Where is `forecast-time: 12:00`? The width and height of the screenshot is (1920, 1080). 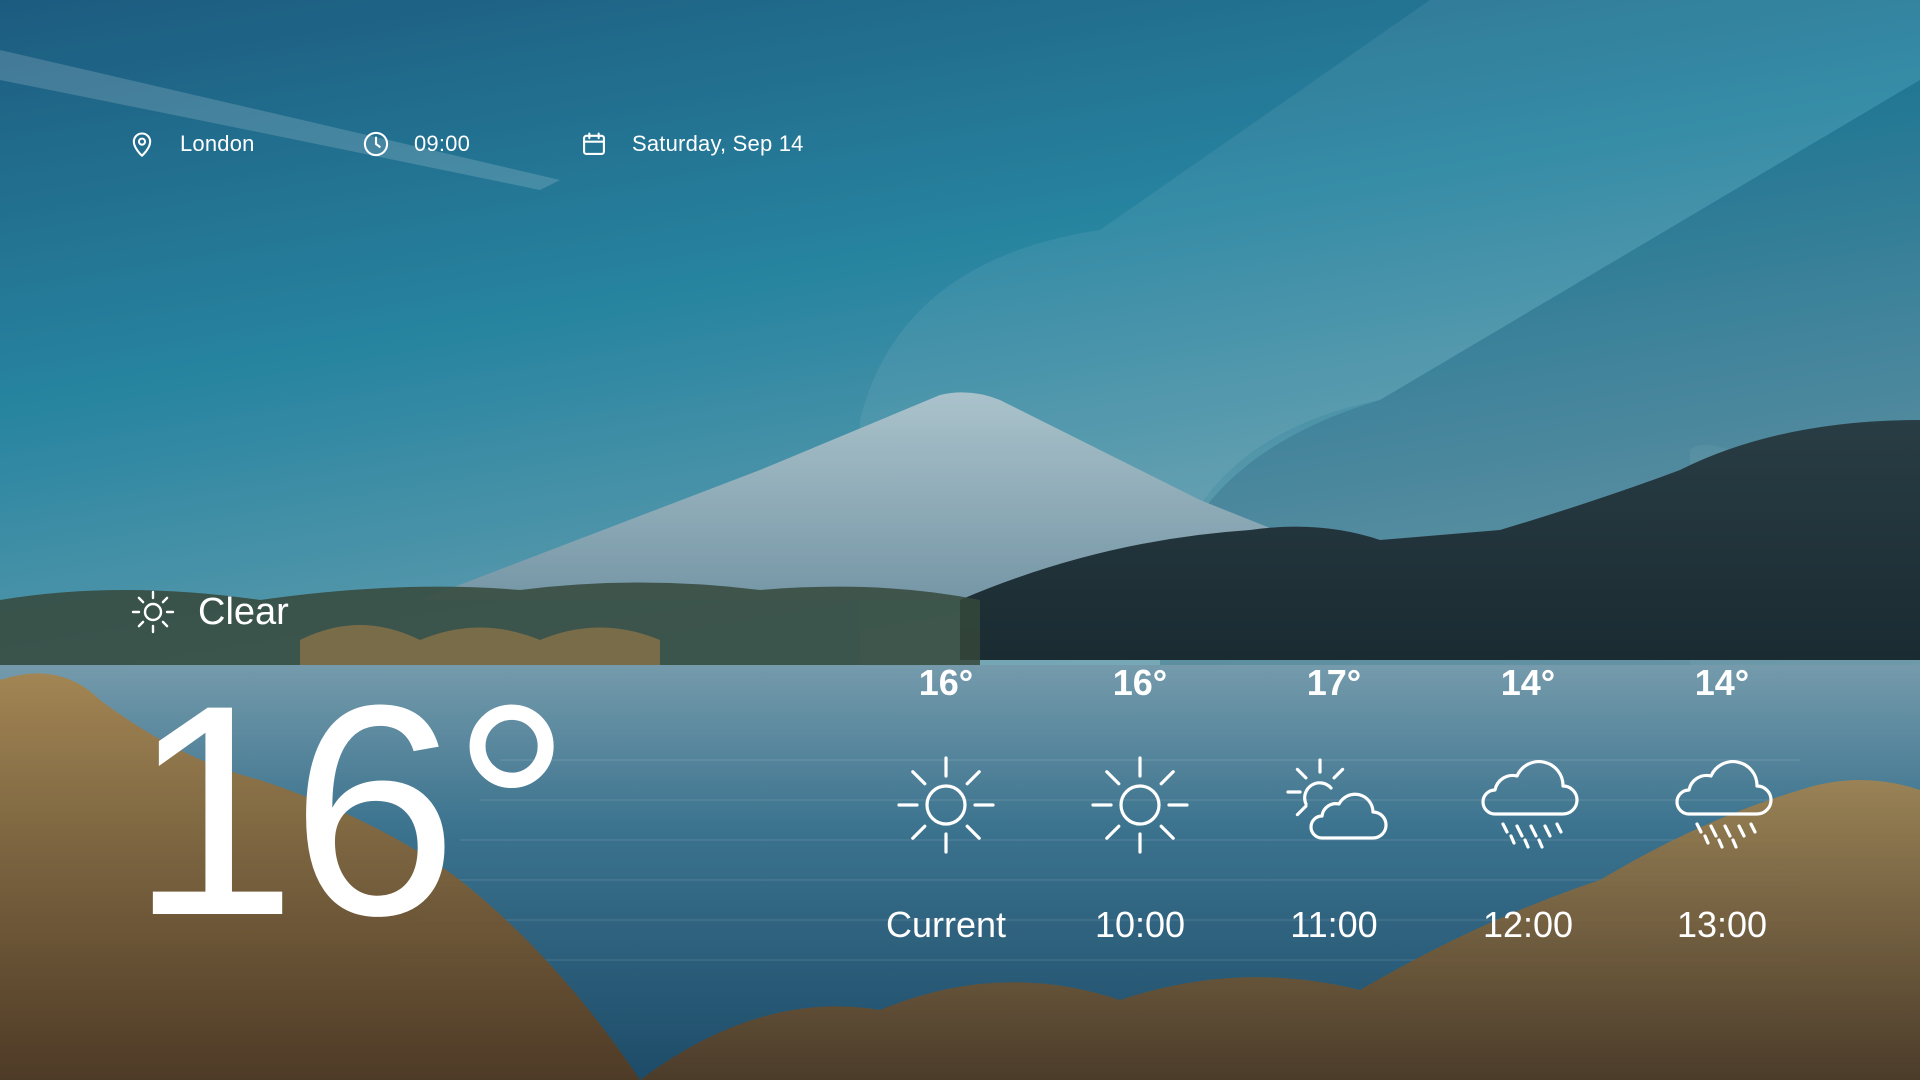
forecast-time: 12:00 is located at coordinates (1528, 924).